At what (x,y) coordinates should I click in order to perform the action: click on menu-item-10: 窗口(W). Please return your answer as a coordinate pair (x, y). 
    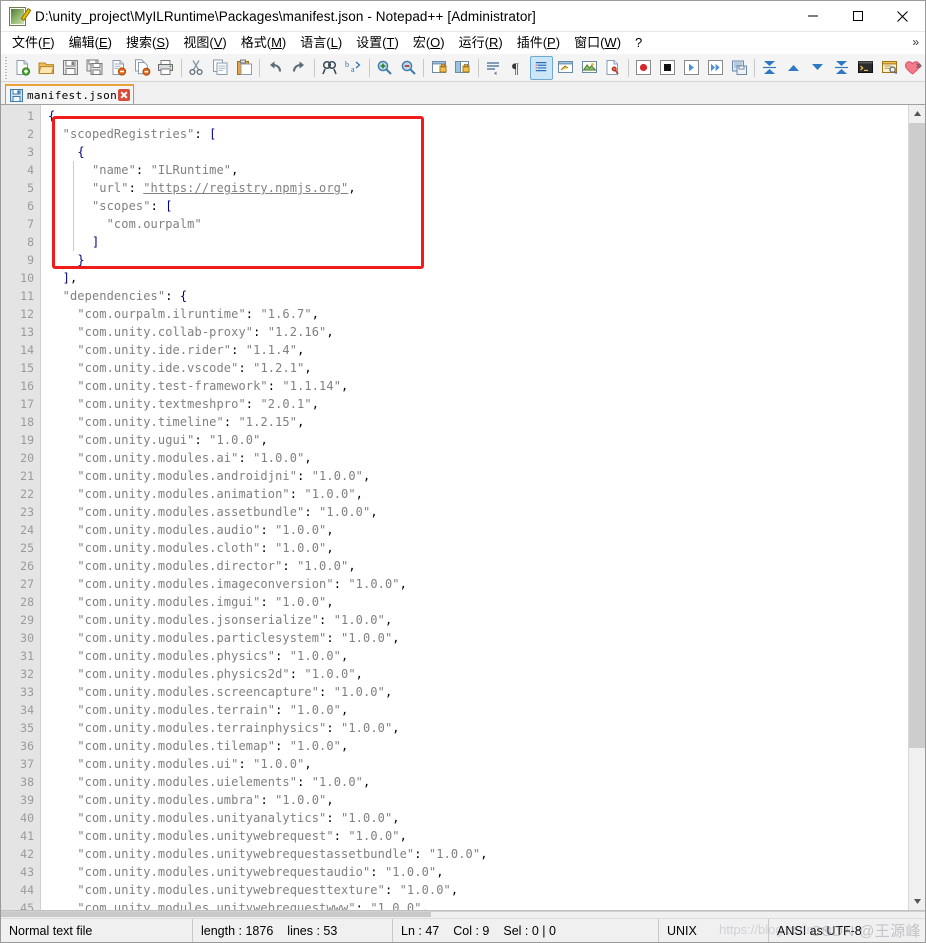
    Looking at the image, I should click on (597, 43).